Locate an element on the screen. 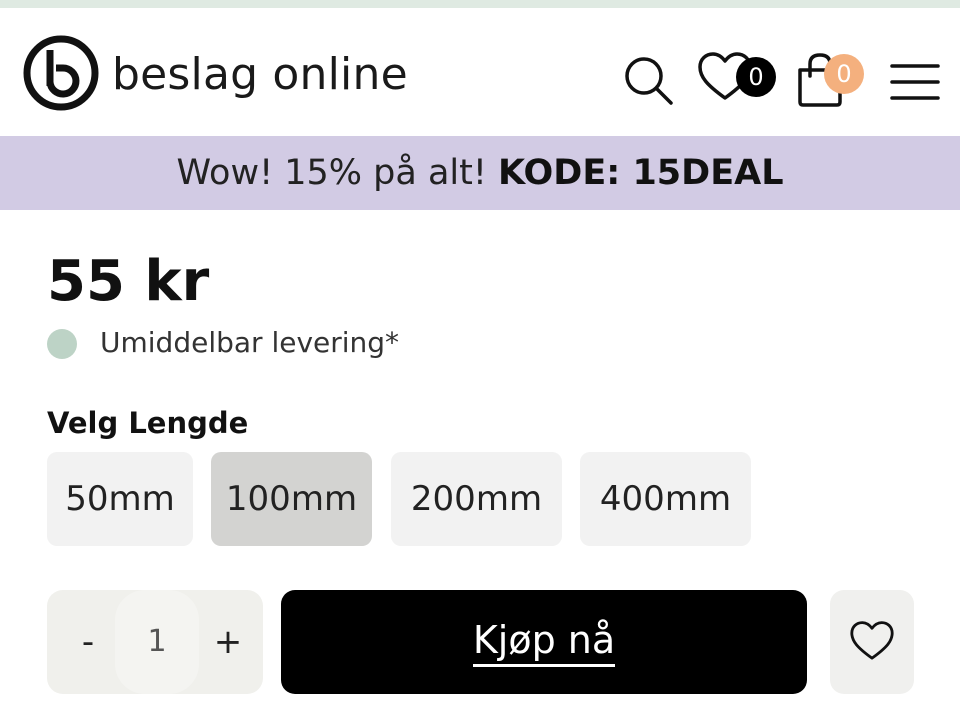 The image size is (960, 710). brand-name: beslag online is located at coordinates (260, 75).